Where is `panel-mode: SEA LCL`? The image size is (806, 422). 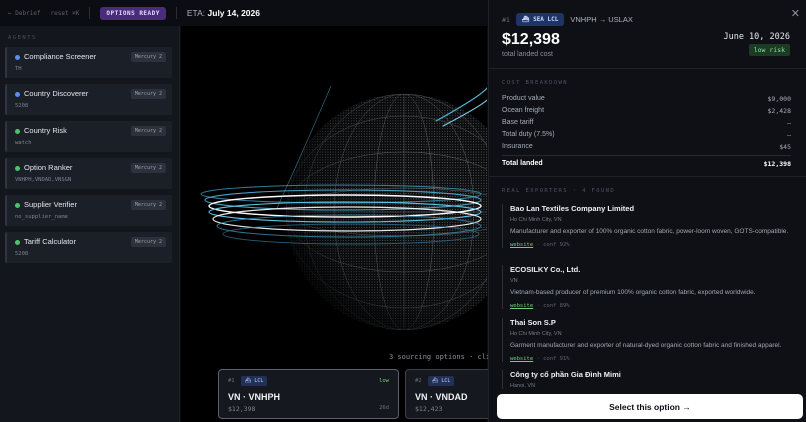
panel-mode: SEA LCL is located at coordinates (546, 19).